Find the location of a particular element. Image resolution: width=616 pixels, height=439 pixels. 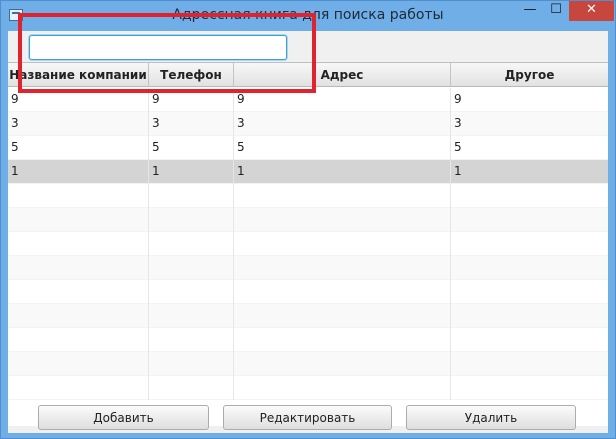

column-header-company: Название компании is located at coordinates (78, 75).